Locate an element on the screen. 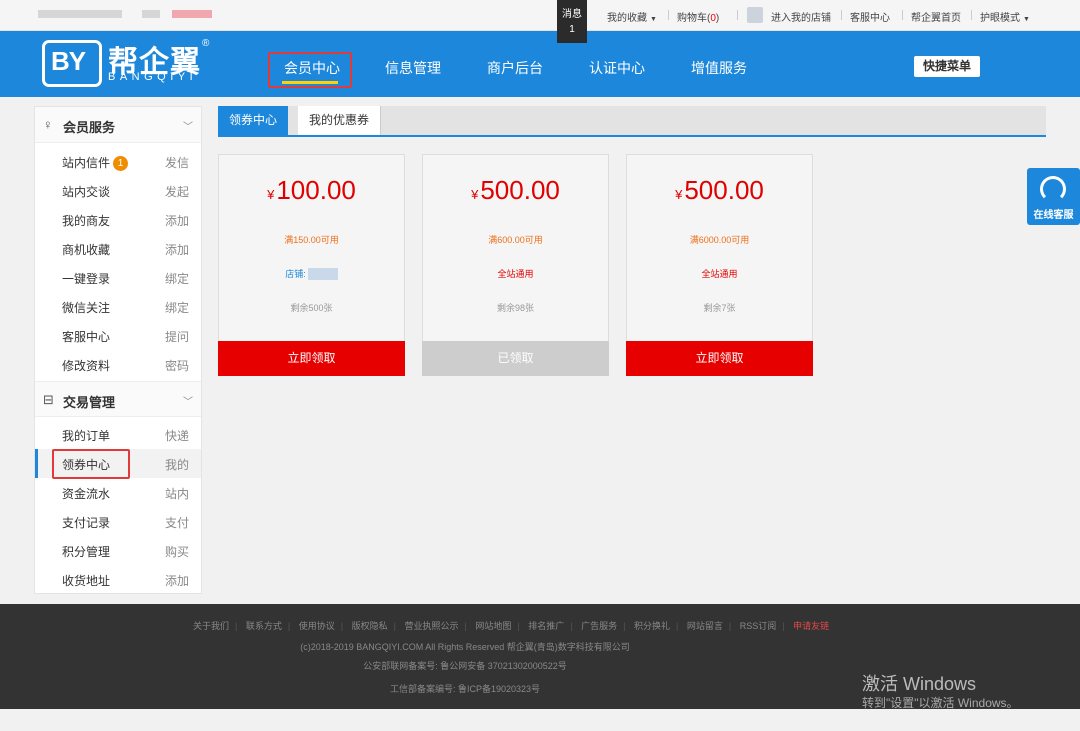 The image size is (1080, 731). messages-link: 消息 1 is located at coordinates (572, 21).